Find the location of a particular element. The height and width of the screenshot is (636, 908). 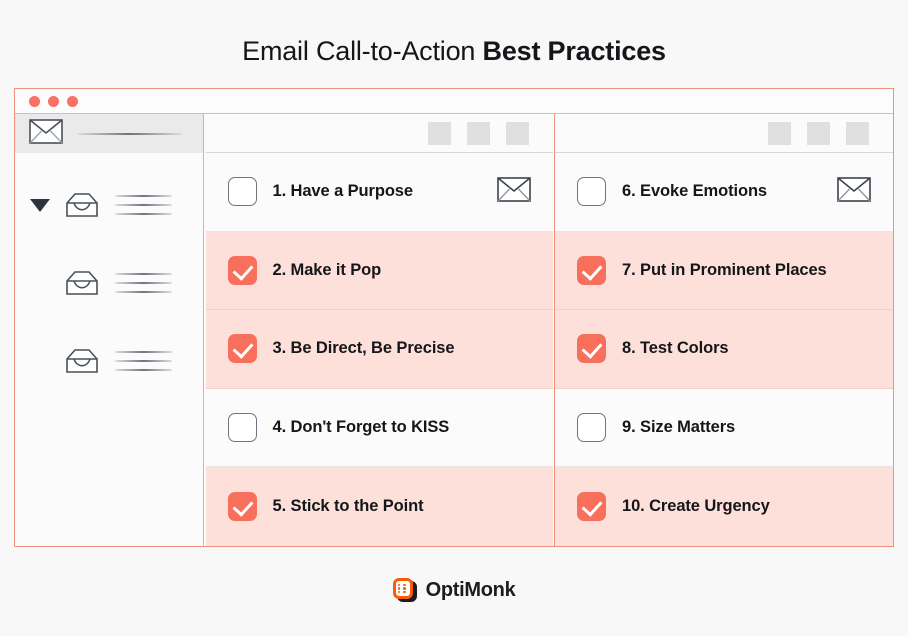

row-label: 1. Have a Purpose is located at coordinates (343, 191).